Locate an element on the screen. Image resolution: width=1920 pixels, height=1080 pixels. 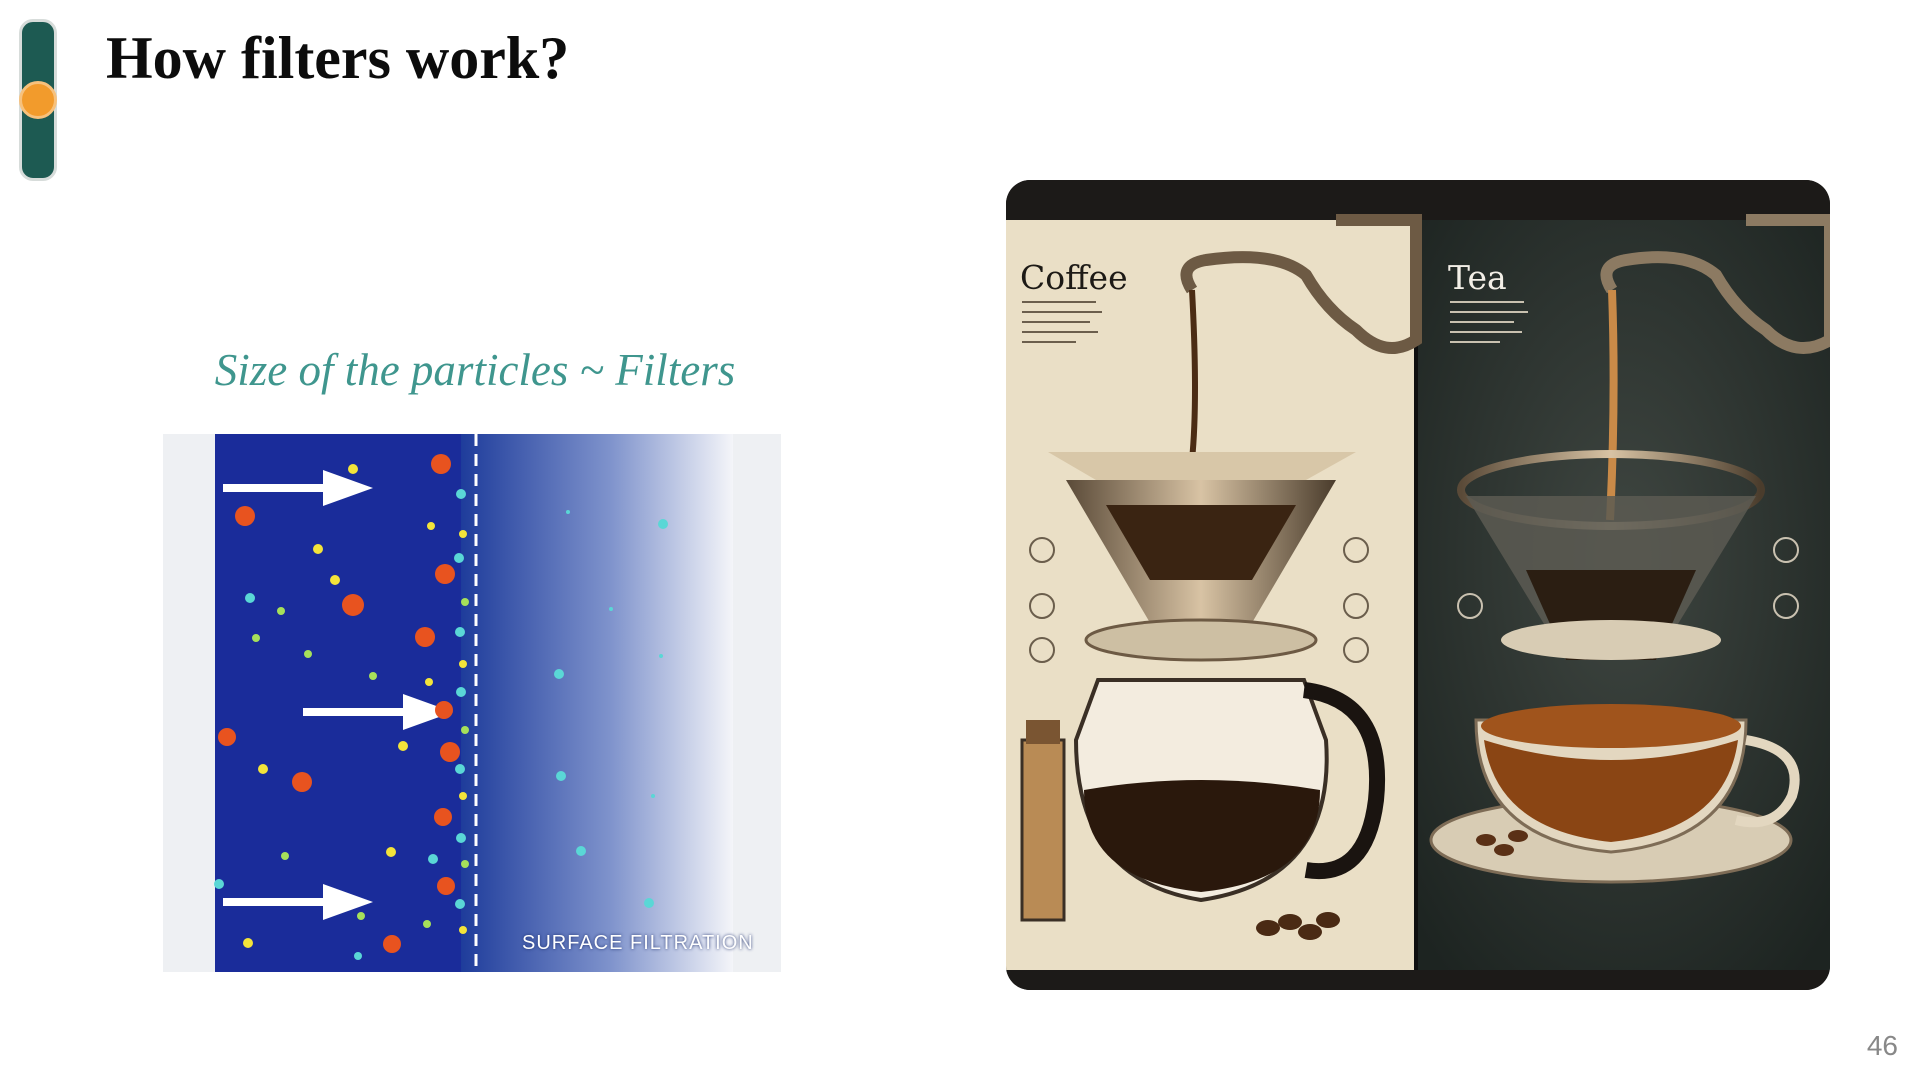
page-number: 46 is located at coordinates (1882, 1045).